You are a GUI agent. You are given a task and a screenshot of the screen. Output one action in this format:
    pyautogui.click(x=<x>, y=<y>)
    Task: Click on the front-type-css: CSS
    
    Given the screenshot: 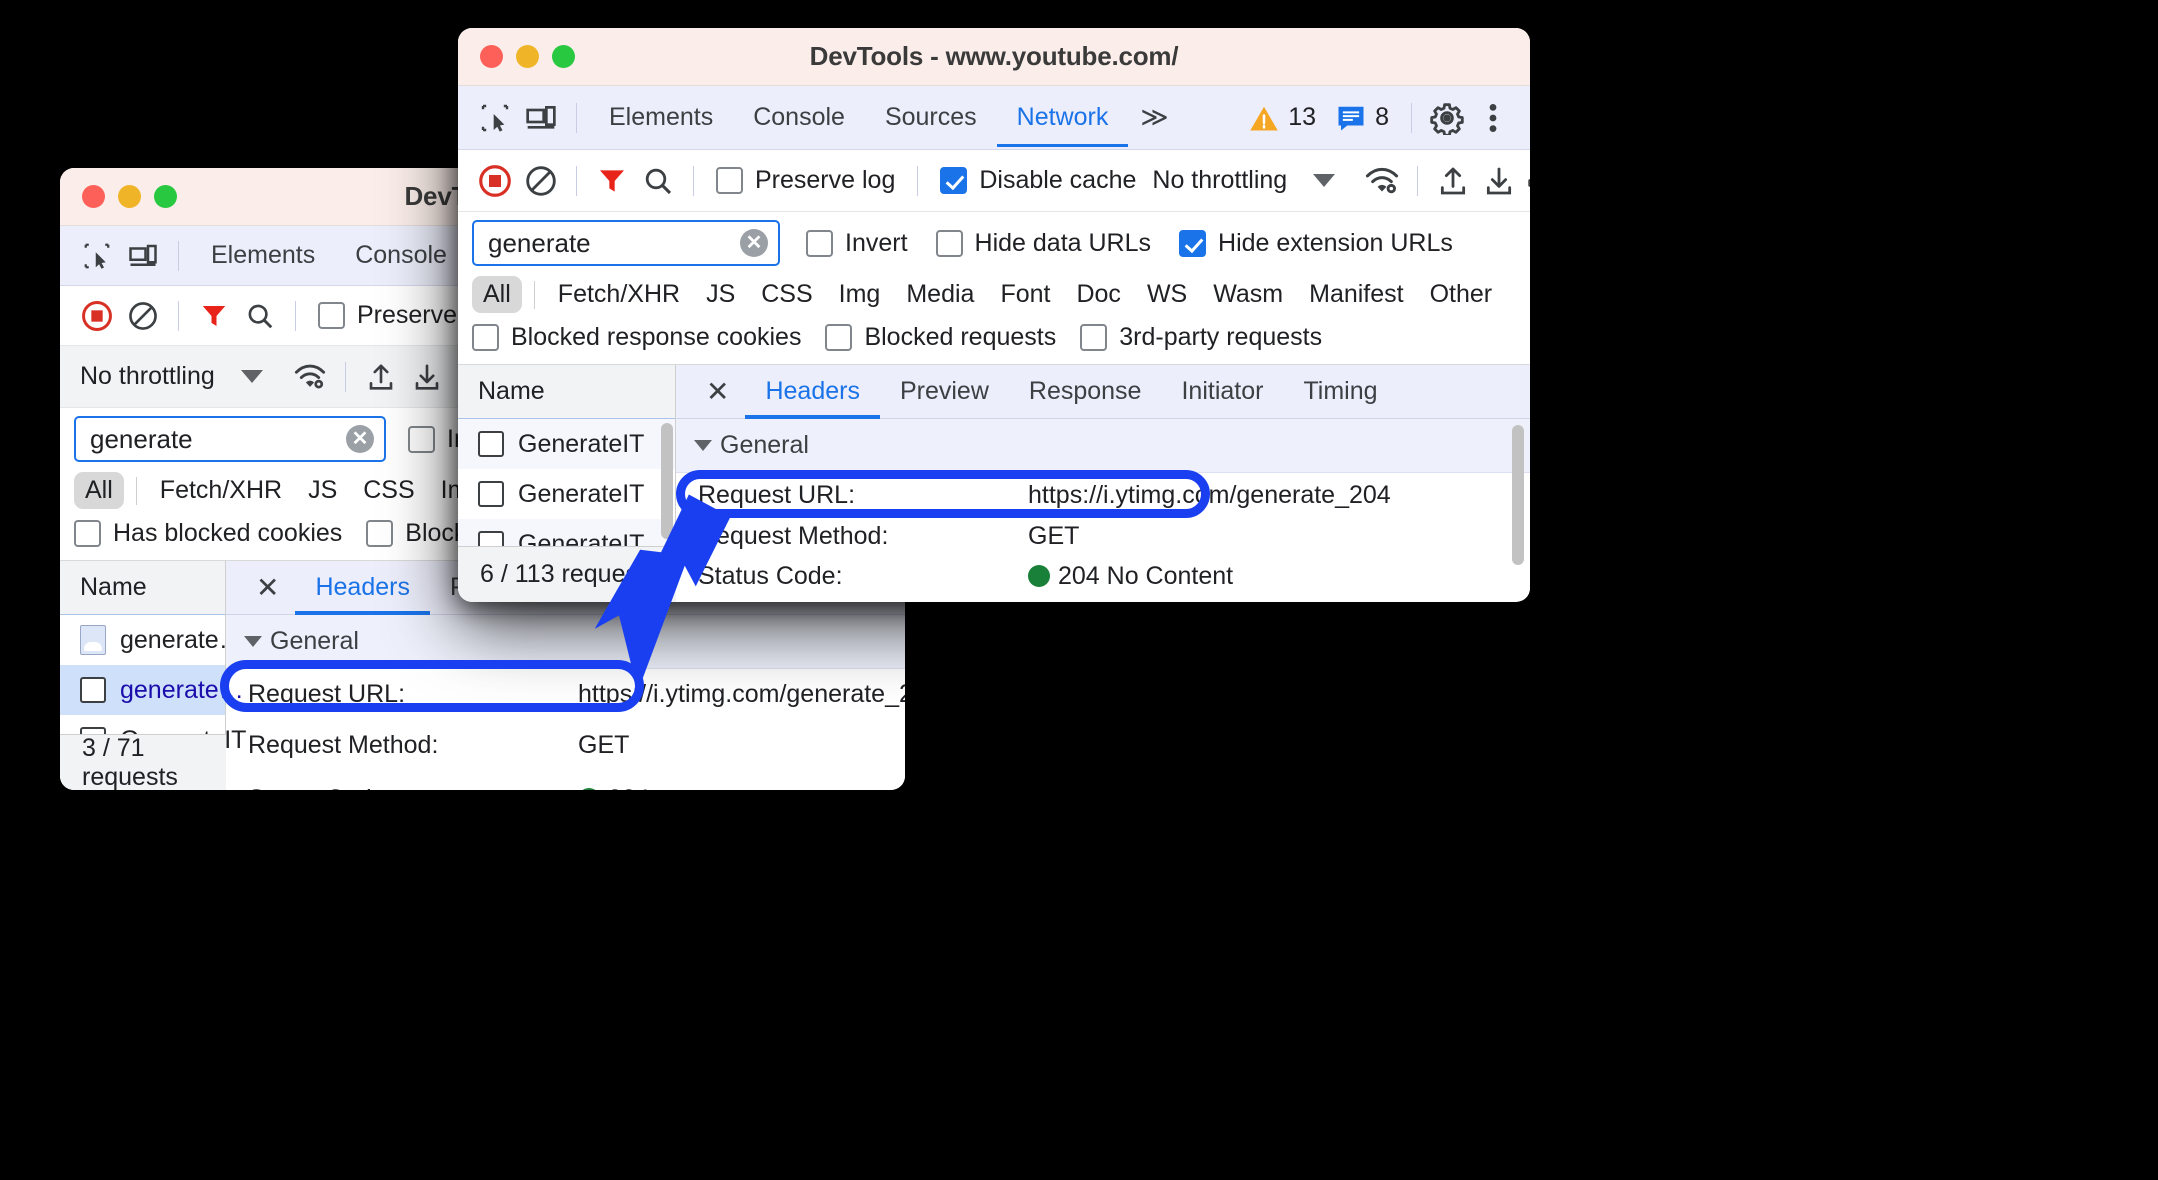 What is the action you would take?
    pyautogui.click(x=388, y=490)
    